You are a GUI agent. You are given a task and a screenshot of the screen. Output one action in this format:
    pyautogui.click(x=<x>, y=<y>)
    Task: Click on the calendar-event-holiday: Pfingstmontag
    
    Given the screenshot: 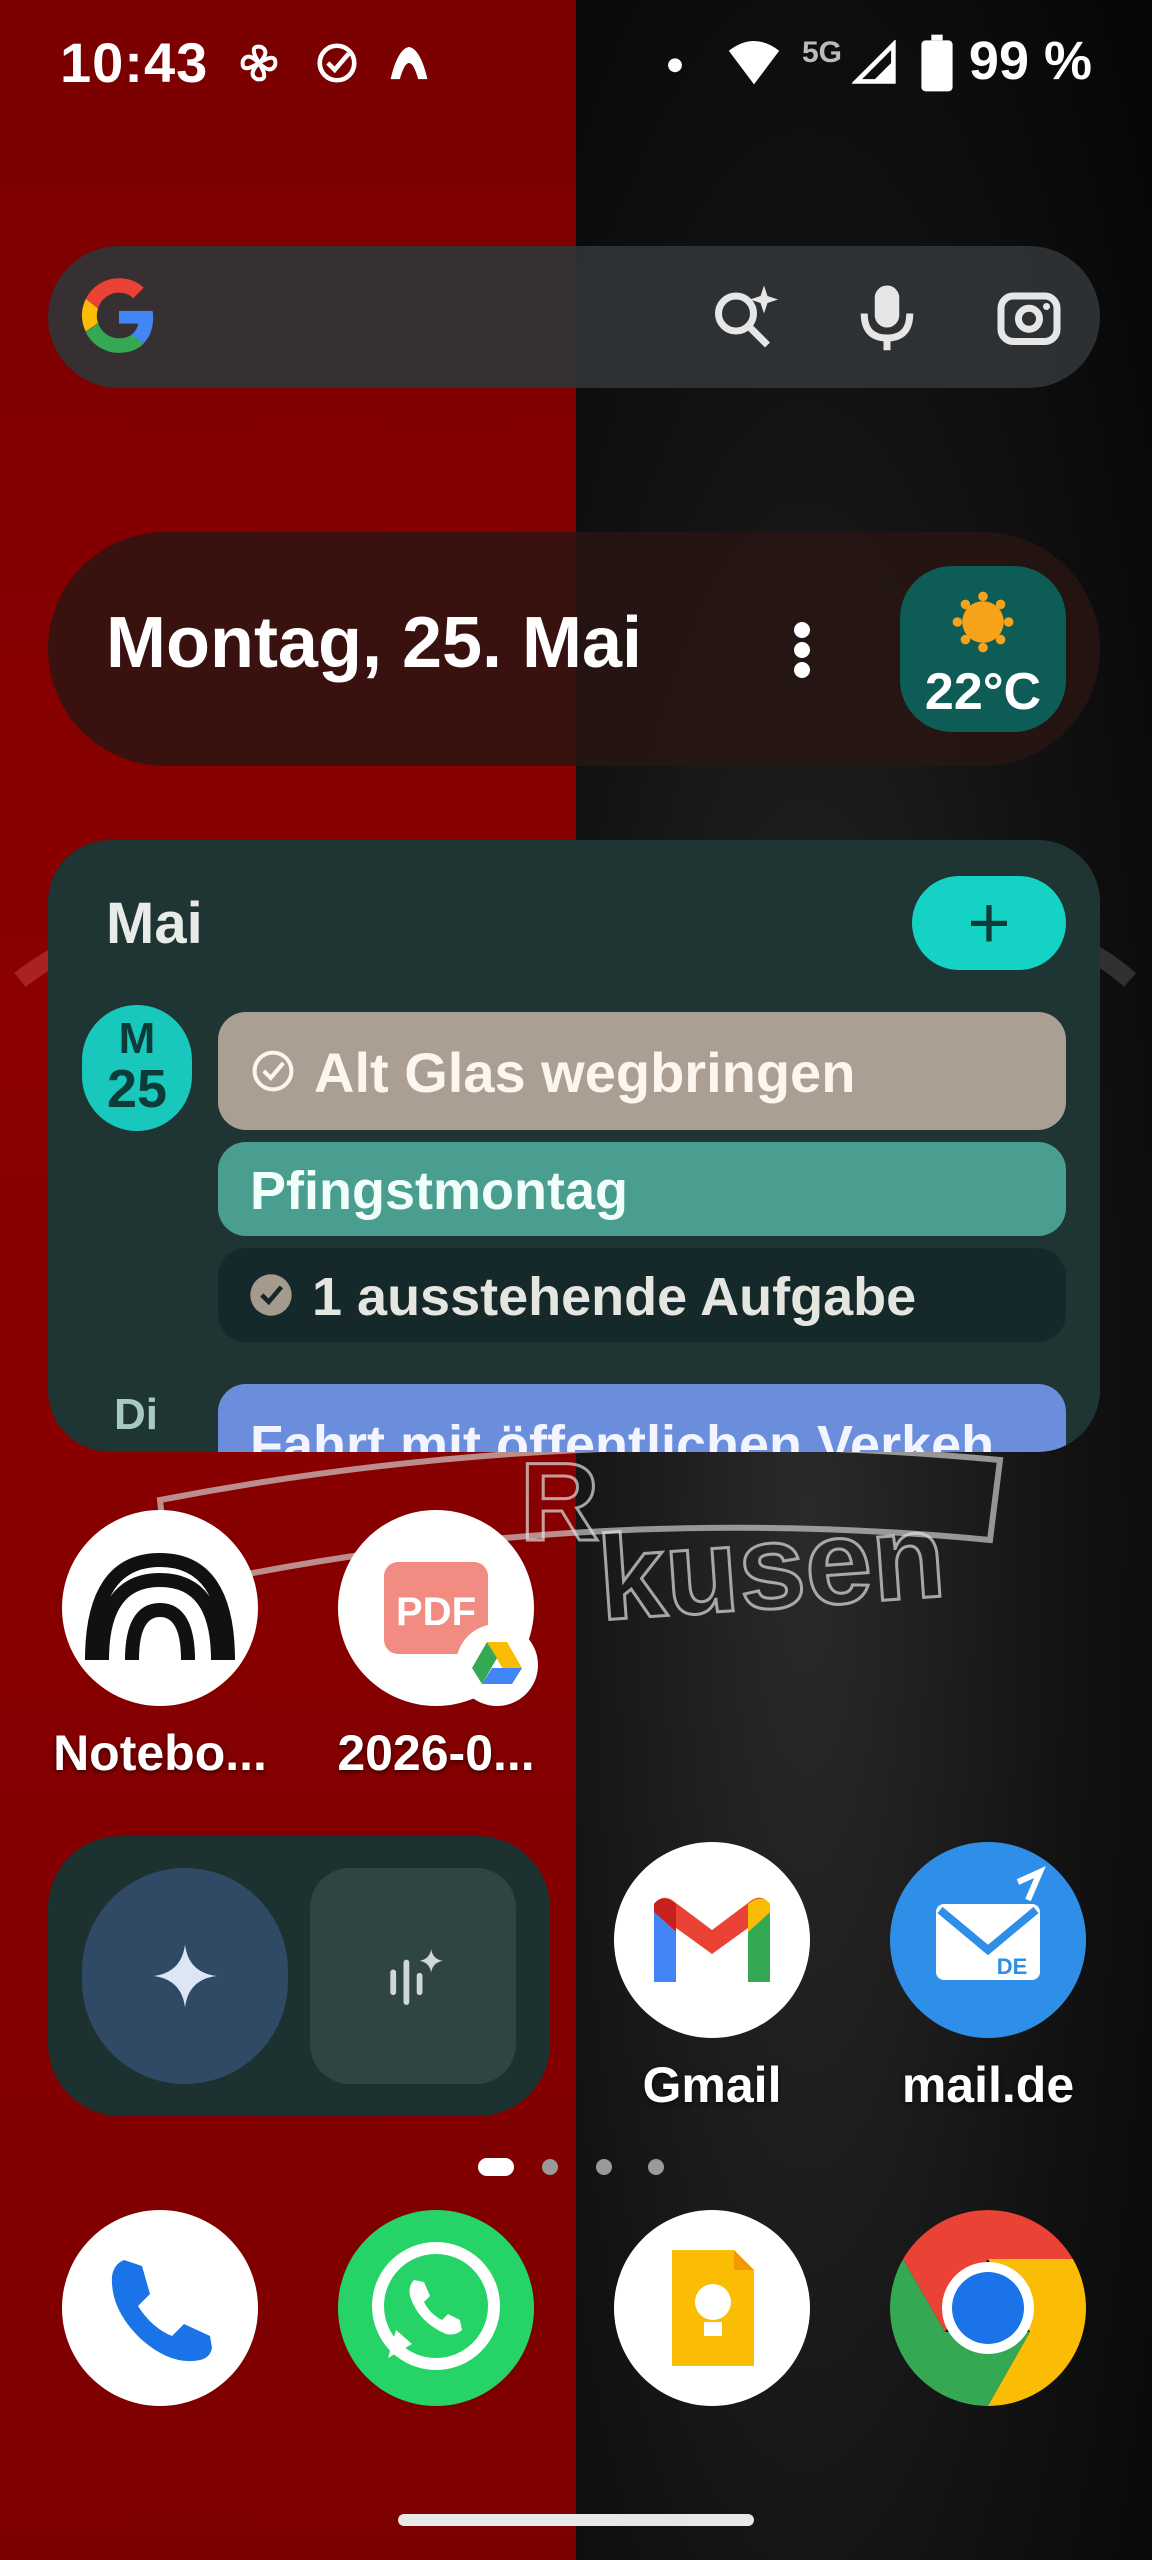 What is the action you would take?
    pyautogui.click(x=642, y=1189)
    